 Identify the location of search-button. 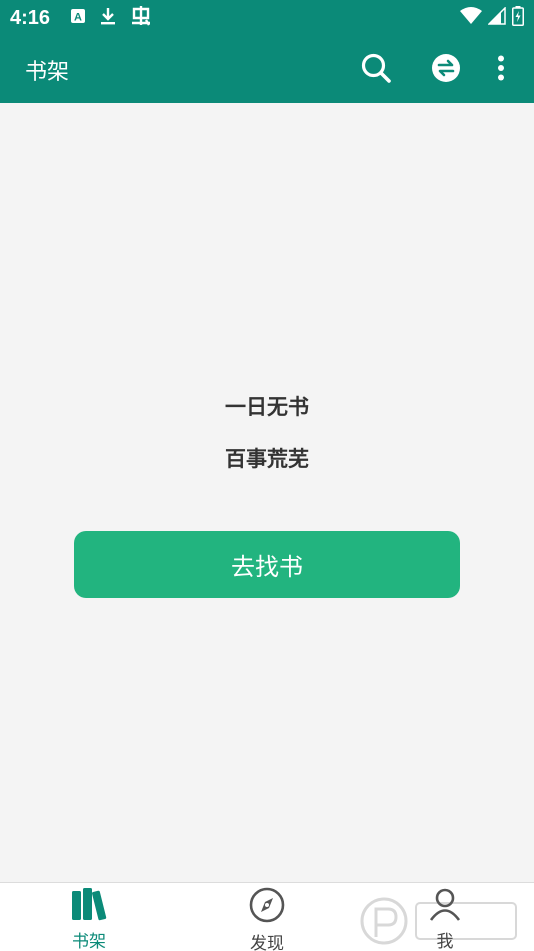
(376, 70).